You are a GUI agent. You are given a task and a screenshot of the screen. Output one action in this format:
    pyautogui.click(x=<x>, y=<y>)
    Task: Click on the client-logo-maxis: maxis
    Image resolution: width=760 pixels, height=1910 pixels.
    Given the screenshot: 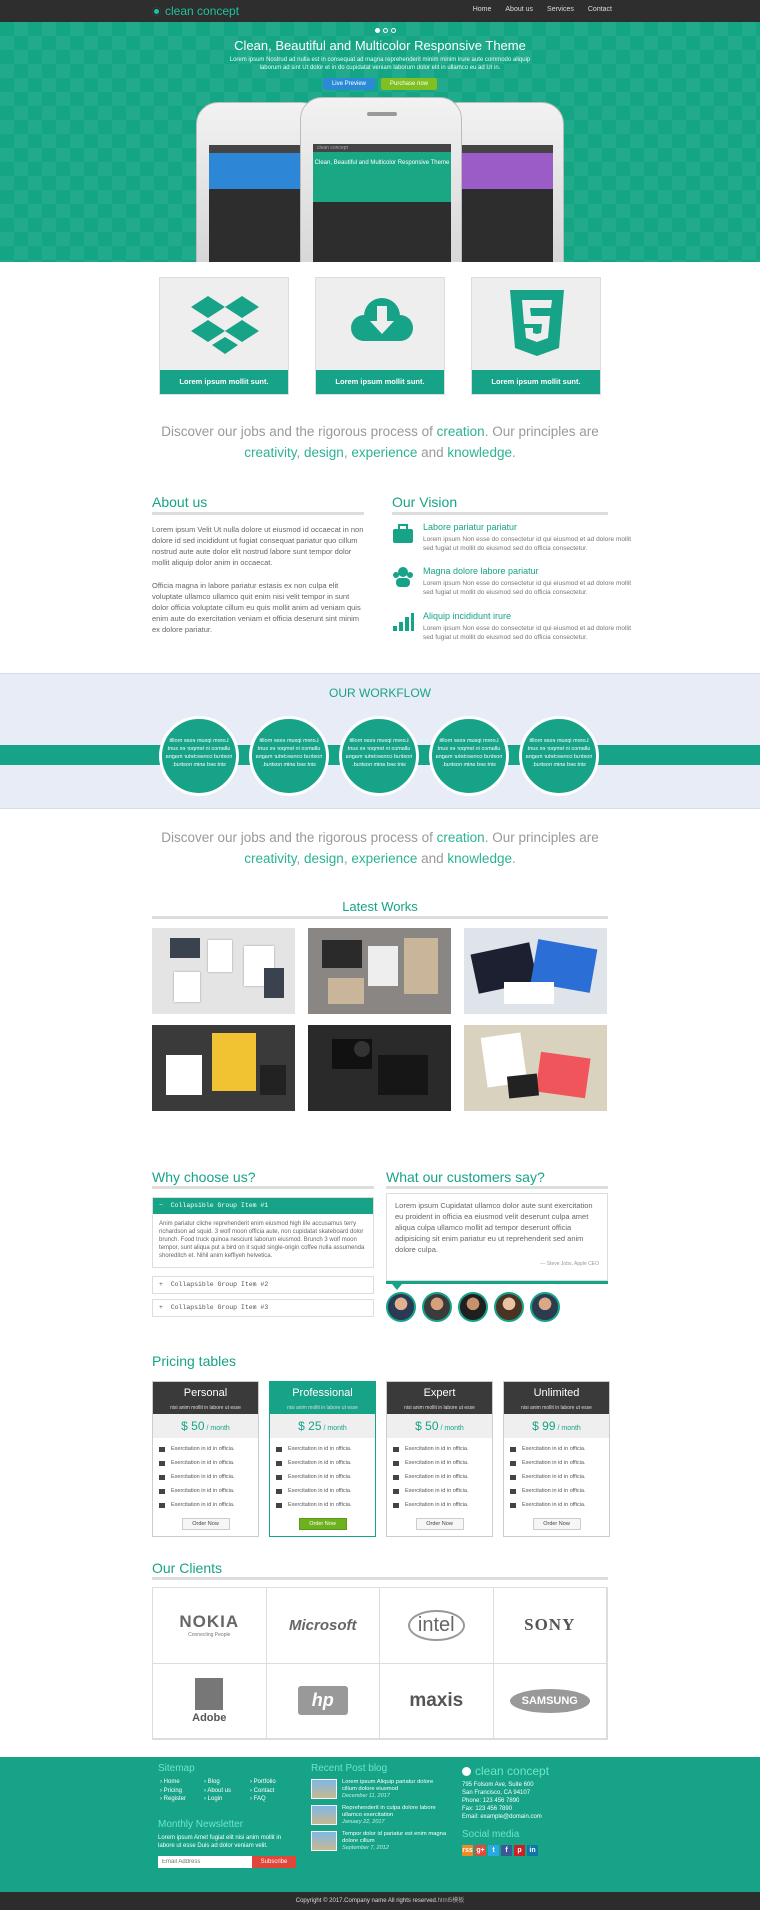 What is the action you would take?
    pyautogui.click(x=437, y=1701)
    